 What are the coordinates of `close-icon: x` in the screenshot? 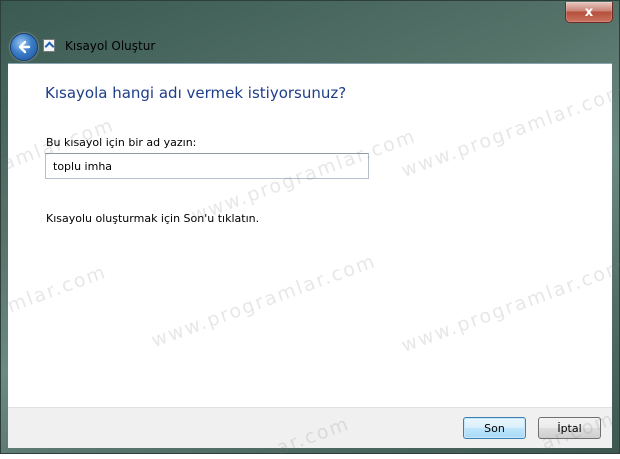 It's located at (589, 12).